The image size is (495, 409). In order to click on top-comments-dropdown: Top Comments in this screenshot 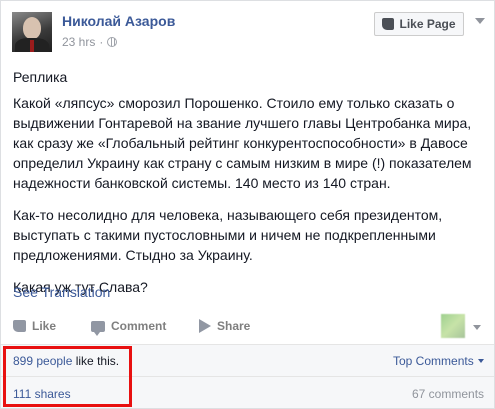, I will do `click(438, 361)`.